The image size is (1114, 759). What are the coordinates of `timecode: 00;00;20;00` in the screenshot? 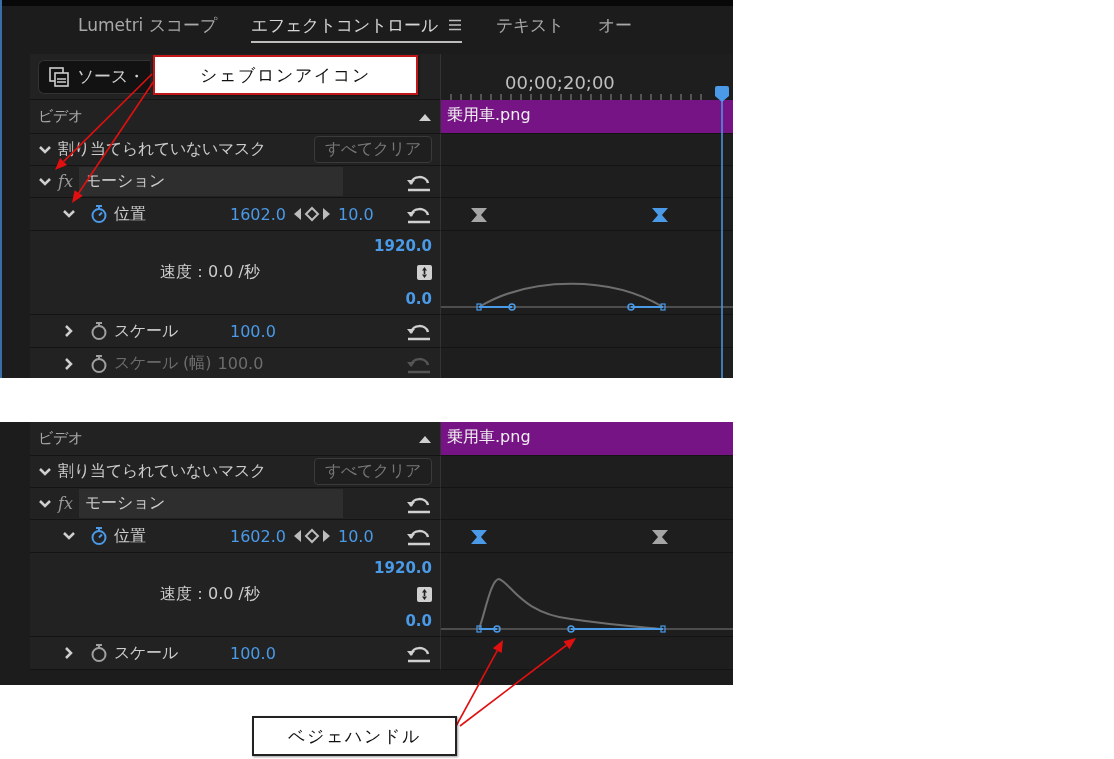 It's located at (560, 82).